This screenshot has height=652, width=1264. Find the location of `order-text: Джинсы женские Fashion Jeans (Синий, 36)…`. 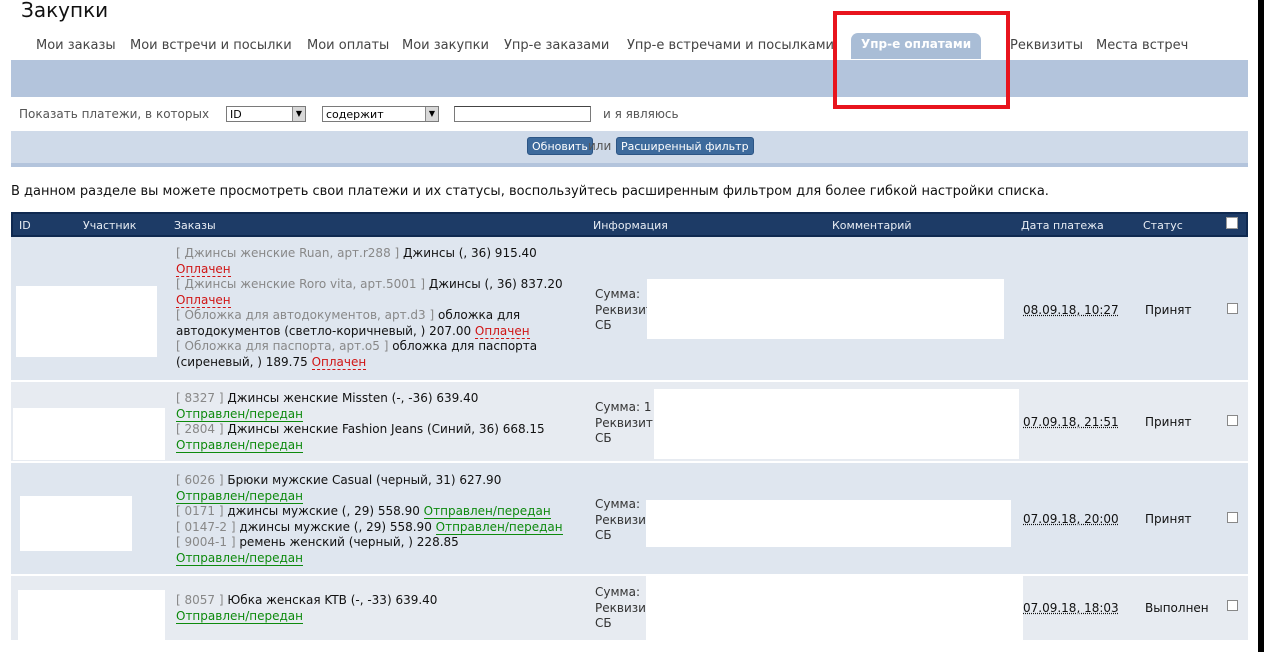

order-text: Джинсы женские Fashion Jeans (Синий, 36)… is located at coordinates (384, 429).